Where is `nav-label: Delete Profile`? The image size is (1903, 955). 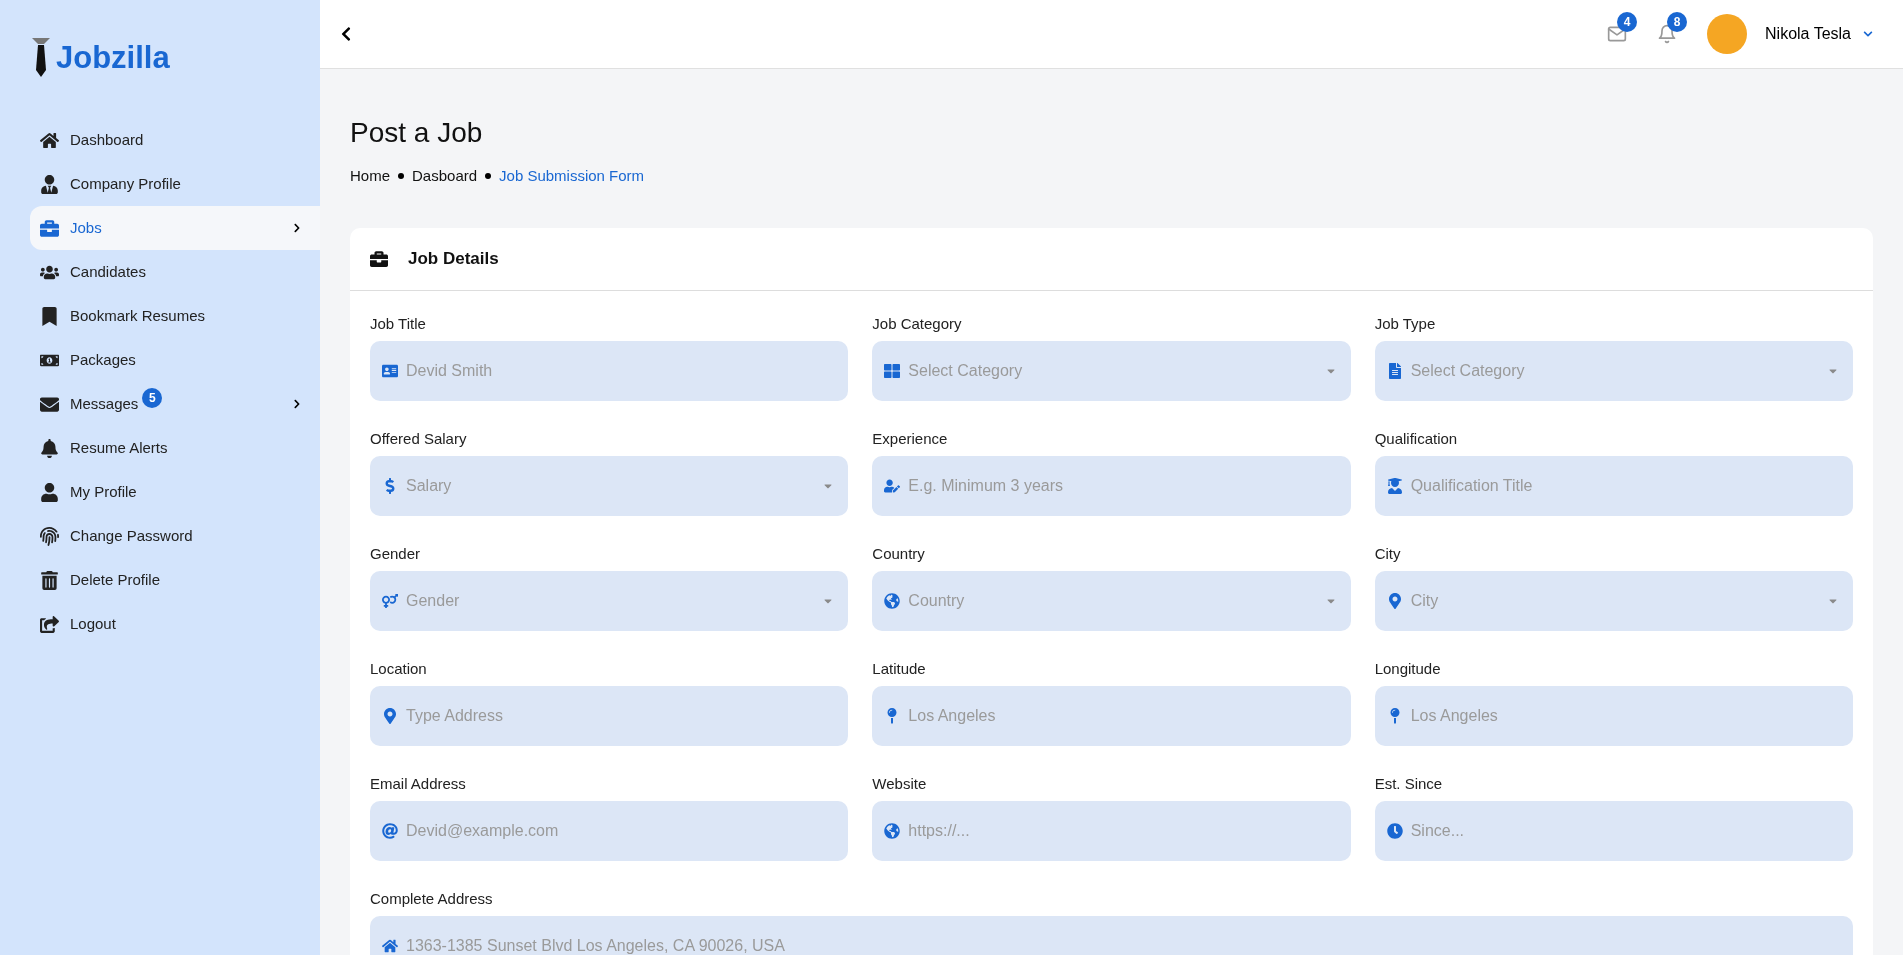
nav-label: Delete Profile is located at coordinates (115, 579).